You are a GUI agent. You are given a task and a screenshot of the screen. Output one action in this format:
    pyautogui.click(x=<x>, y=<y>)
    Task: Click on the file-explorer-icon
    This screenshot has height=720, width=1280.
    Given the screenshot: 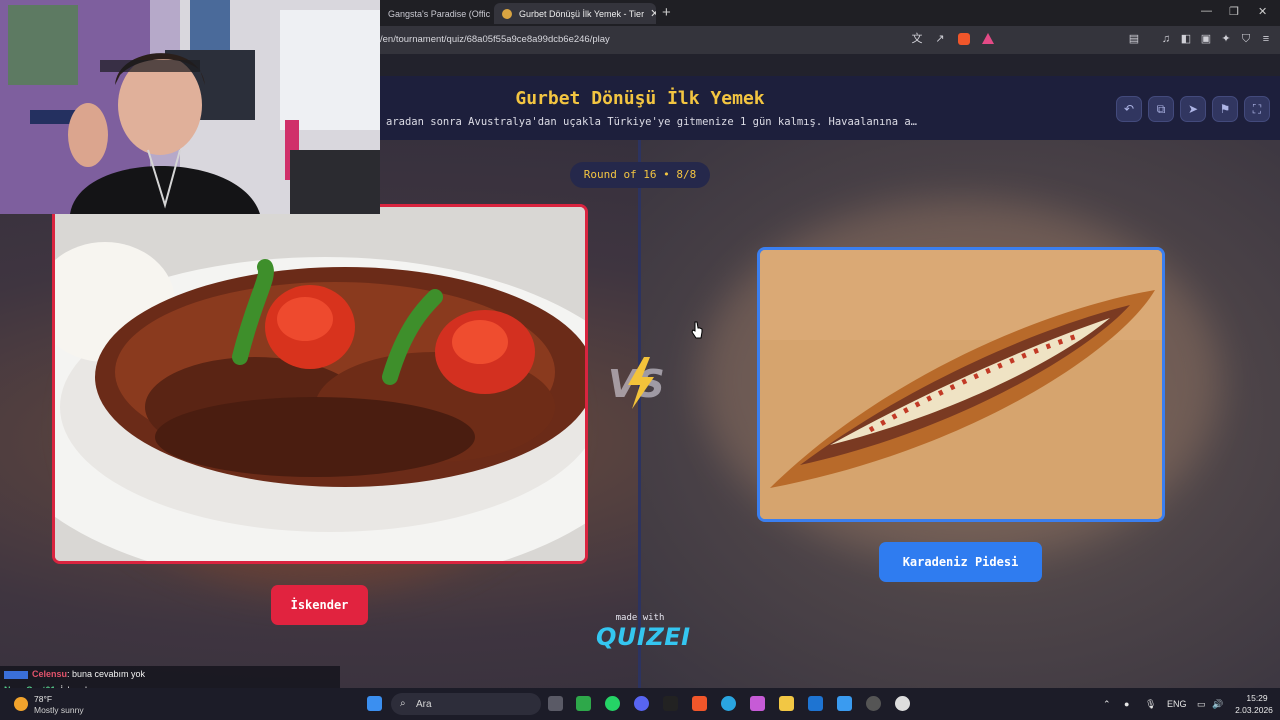 What is the action you would take?
    pyautogui.click(x=786, y=703)
    